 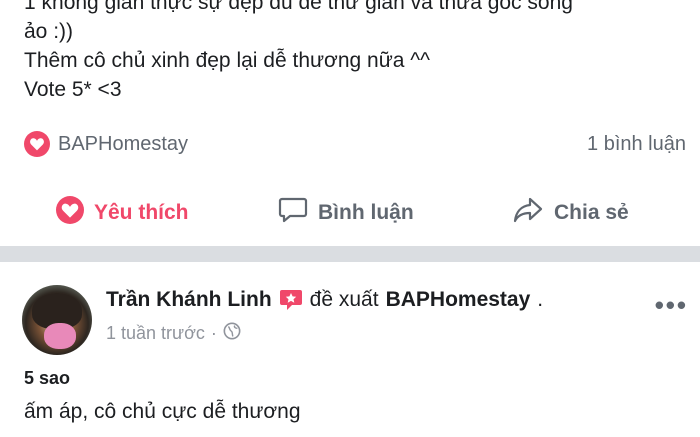 I want to click on heart-icon, so click(x=70, y=213).